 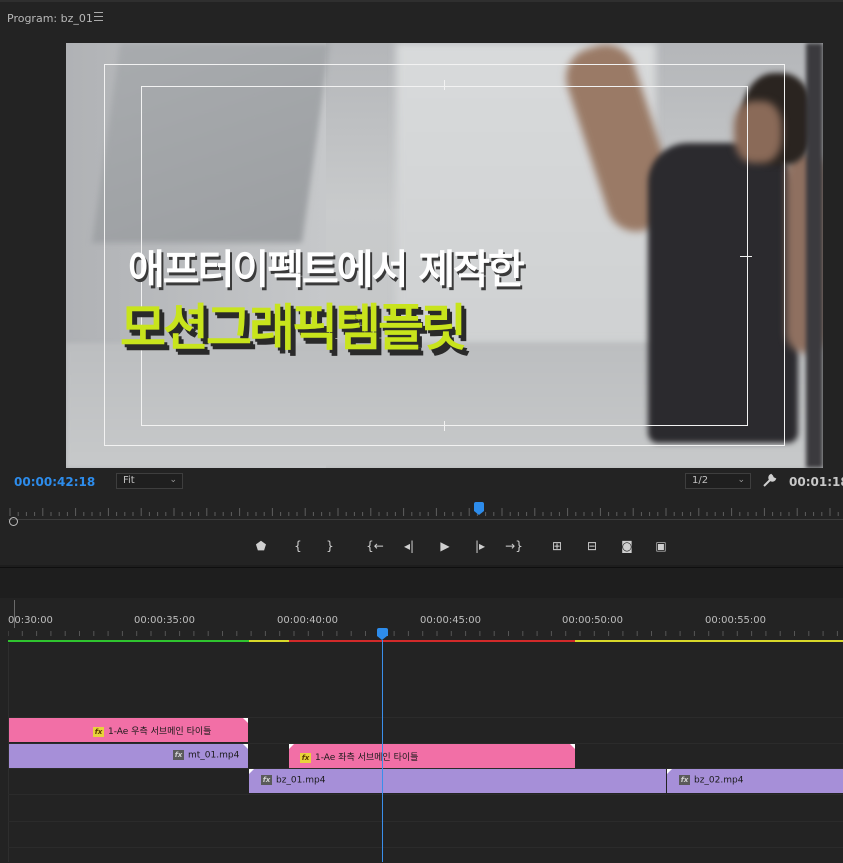 I want to click on program-monitor-title: Program: bz_01, so click(x=50, y=18).